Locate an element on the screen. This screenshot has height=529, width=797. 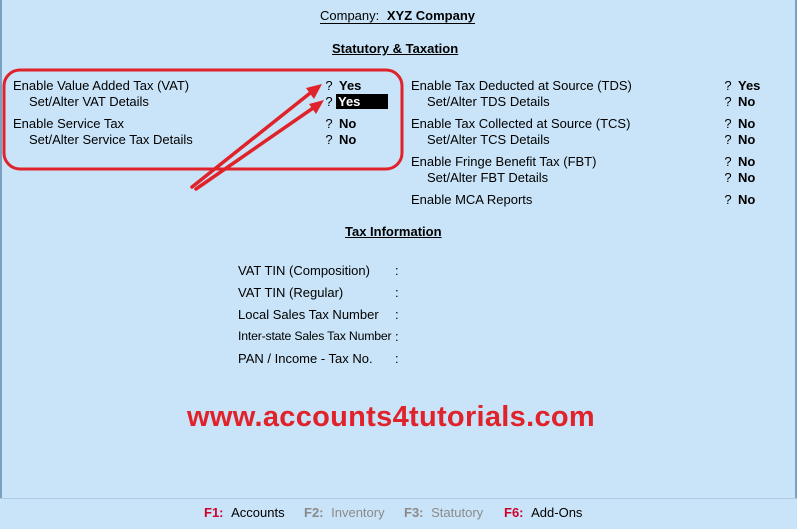
footer-item-statutory: F3: Statutory is located at coordinates (443, 512).